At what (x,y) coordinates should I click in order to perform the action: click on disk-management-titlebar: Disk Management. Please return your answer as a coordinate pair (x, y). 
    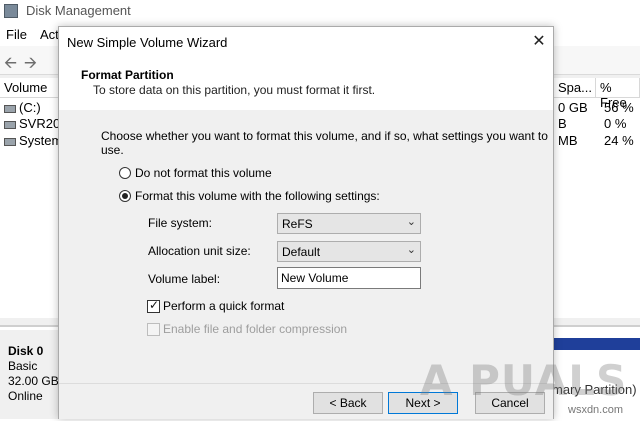
    Looking at the image, I should click on (320, 11).